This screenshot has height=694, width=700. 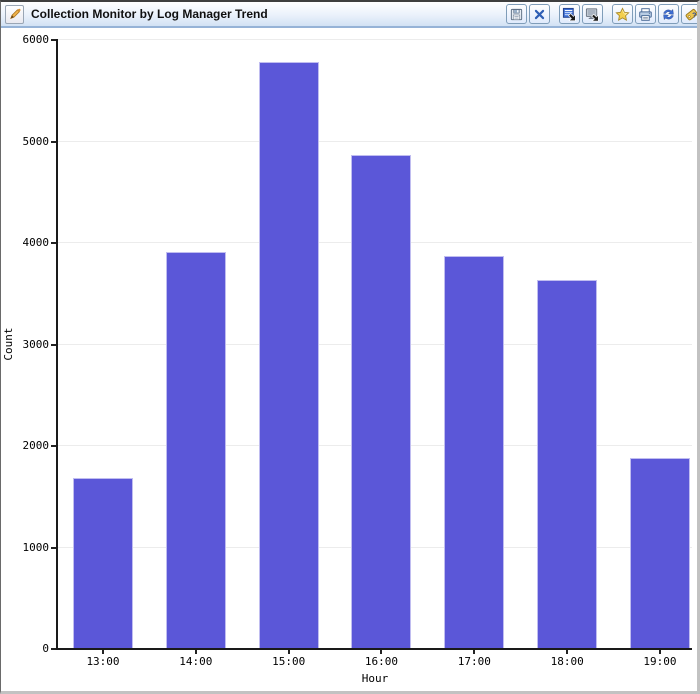 I want to click on y-tick-label: 0, so click(x=45, y=648).